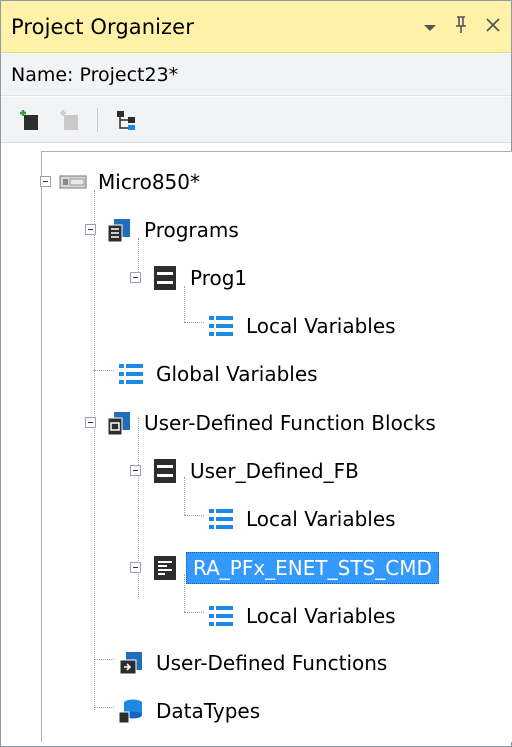  Describe the element at coordinates (29, 120) in the screenshot. I see `add-item-button` at that location.